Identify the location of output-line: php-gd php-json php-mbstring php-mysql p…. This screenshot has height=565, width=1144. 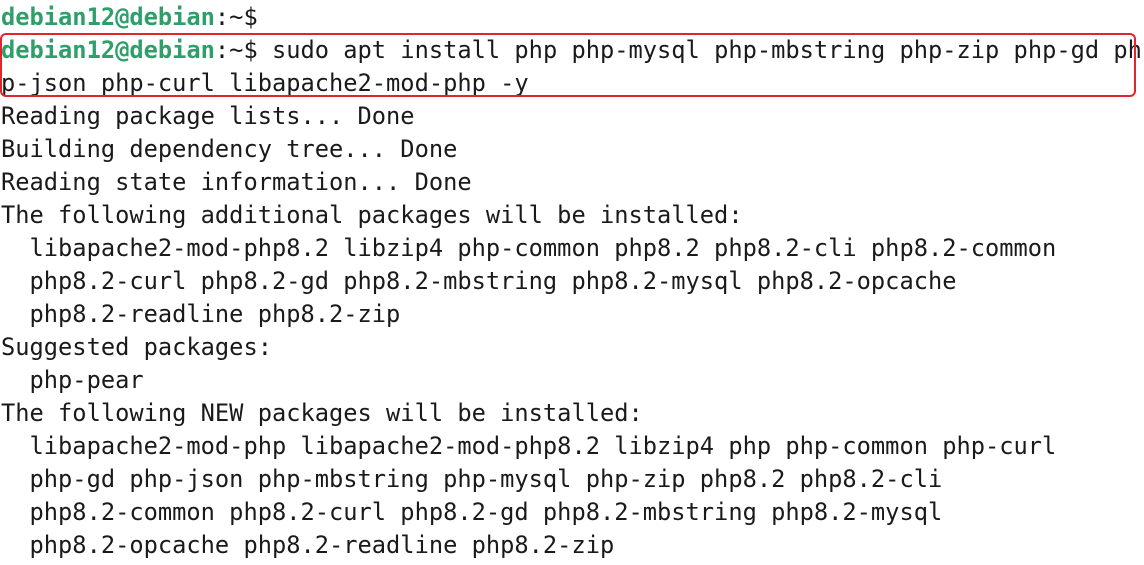
(472, 479).